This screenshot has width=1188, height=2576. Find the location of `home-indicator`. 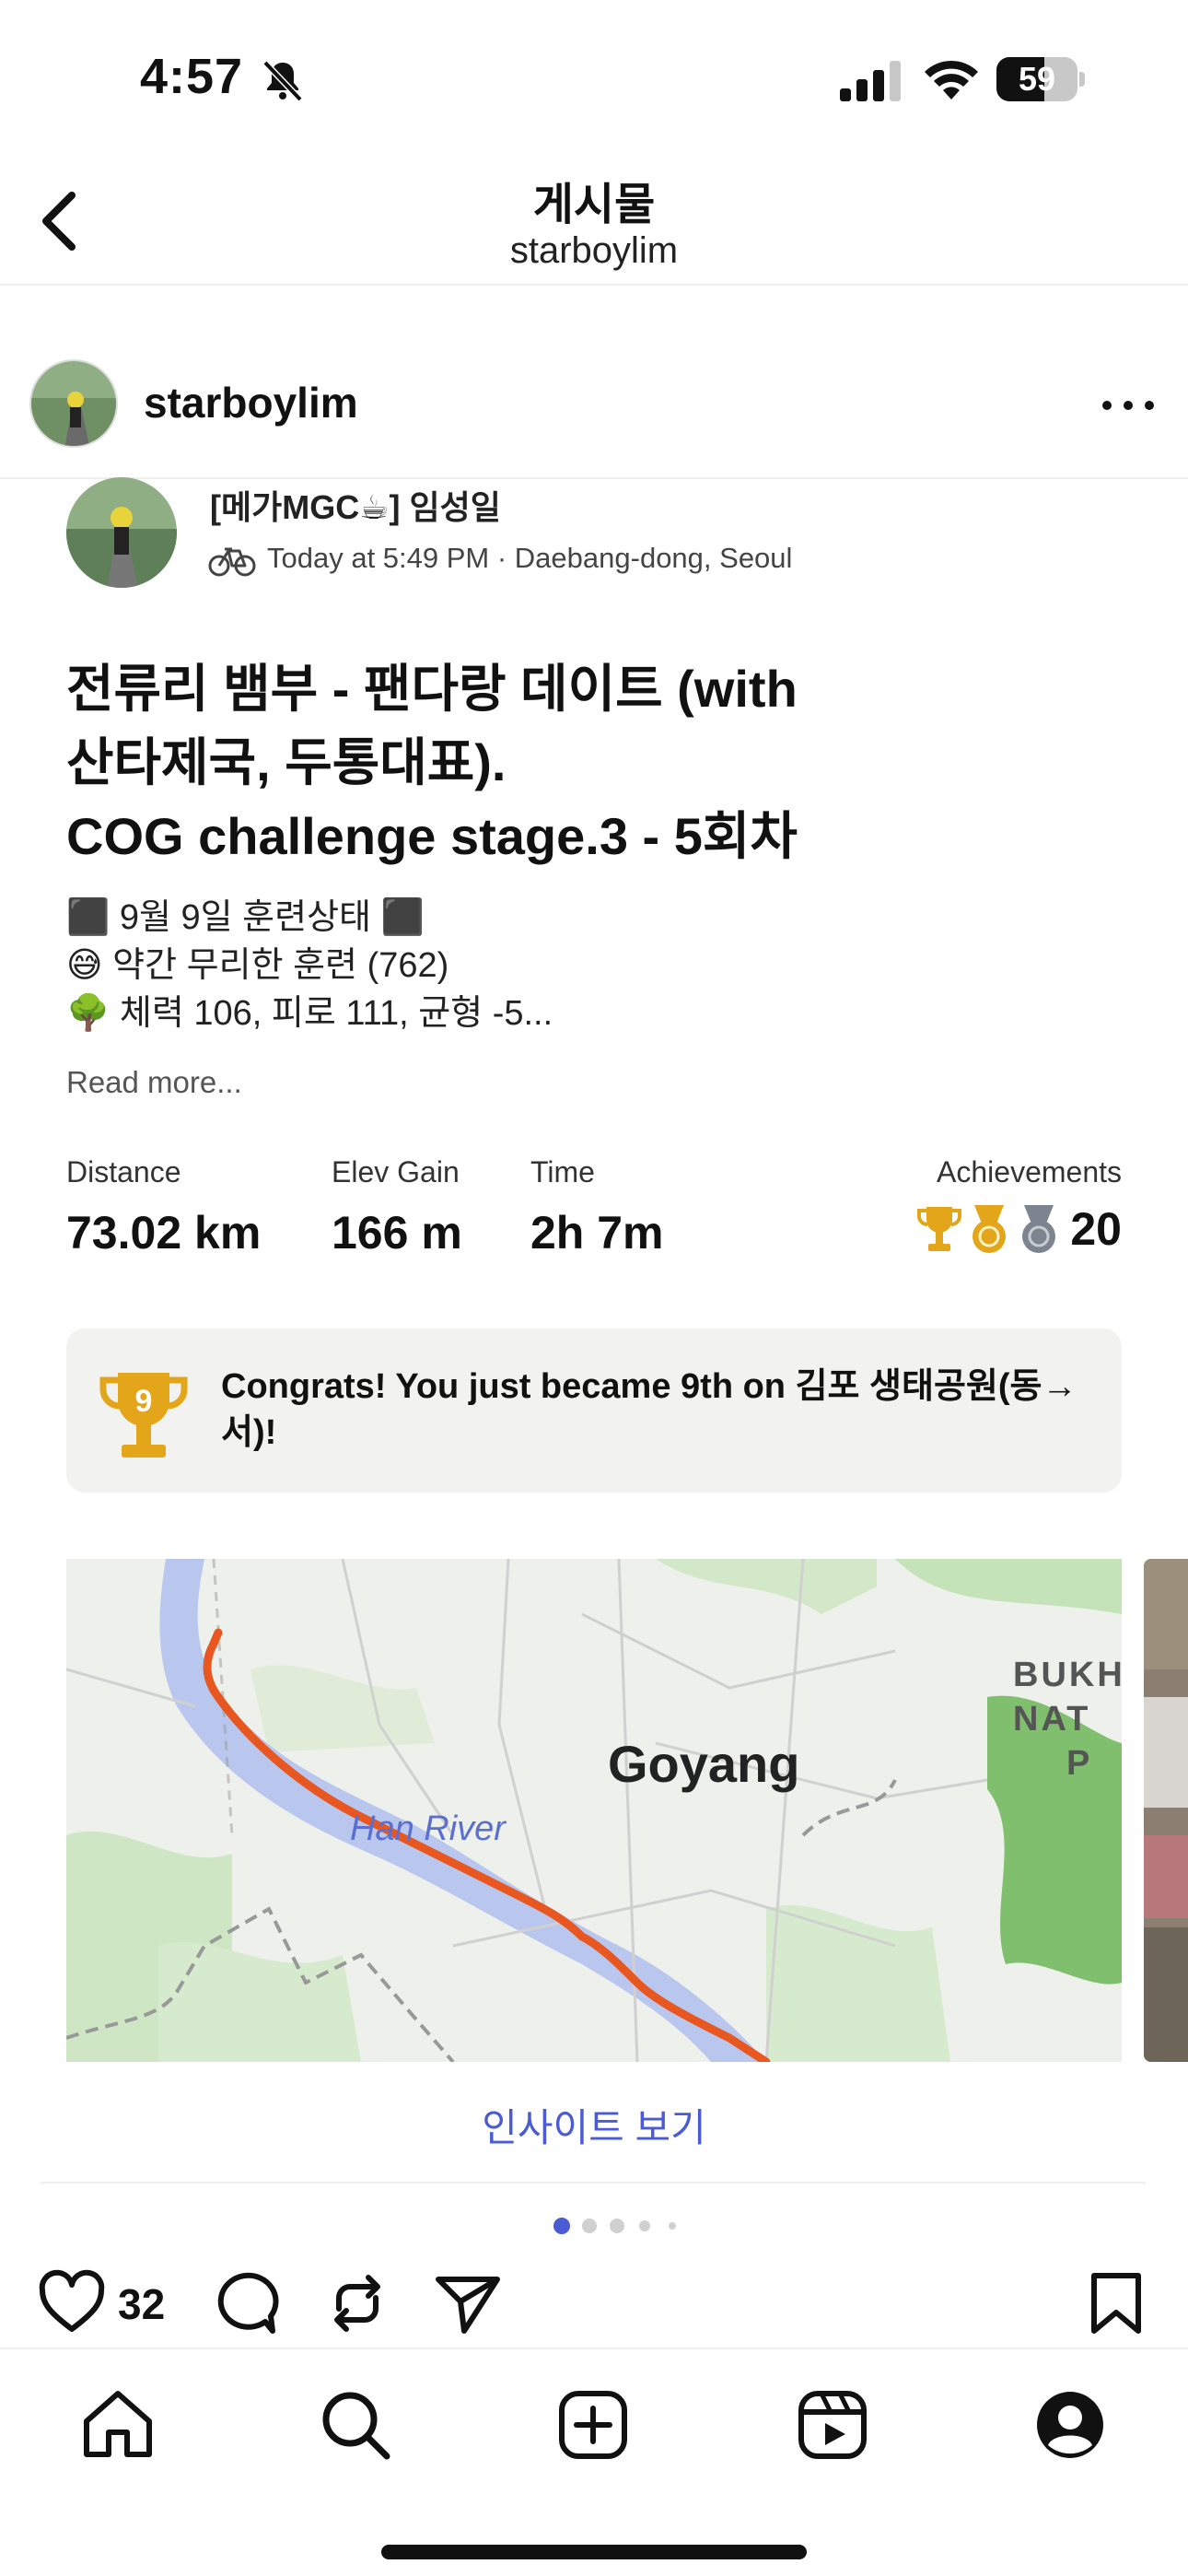

home-indicator is located at coordinates (594, 2552).